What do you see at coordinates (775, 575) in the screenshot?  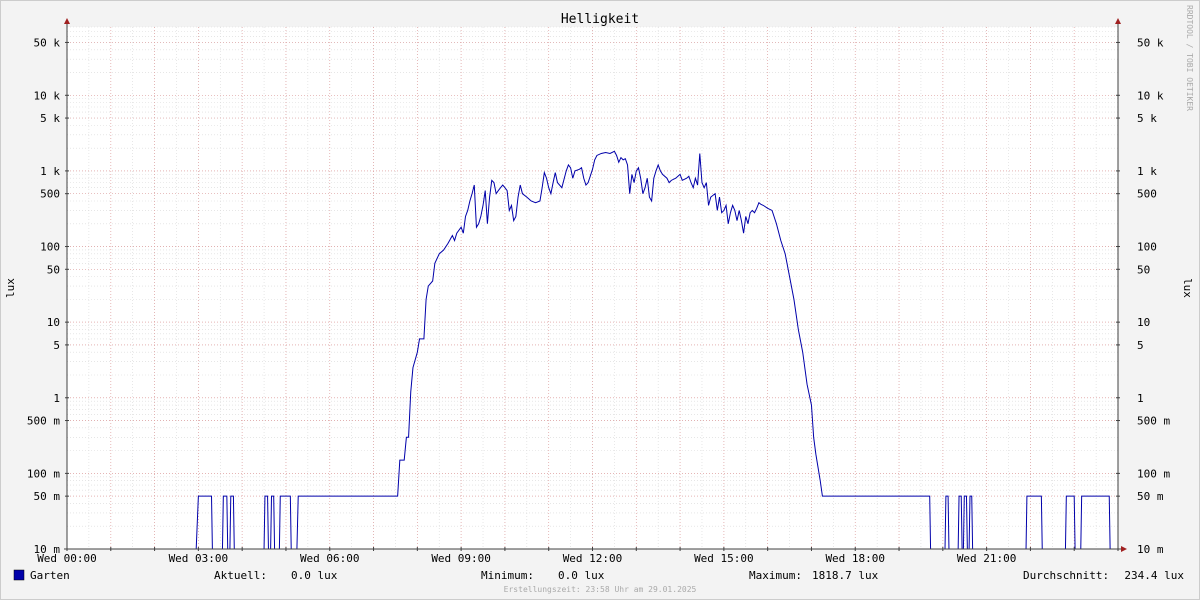 I see `legend-maximum-label: Maximum:` at bounding box center [775, 575].